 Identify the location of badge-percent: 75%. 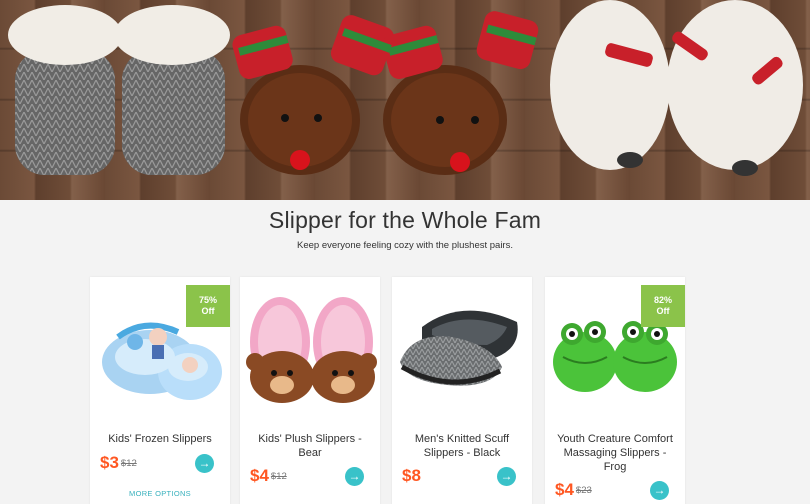
(207, 300).